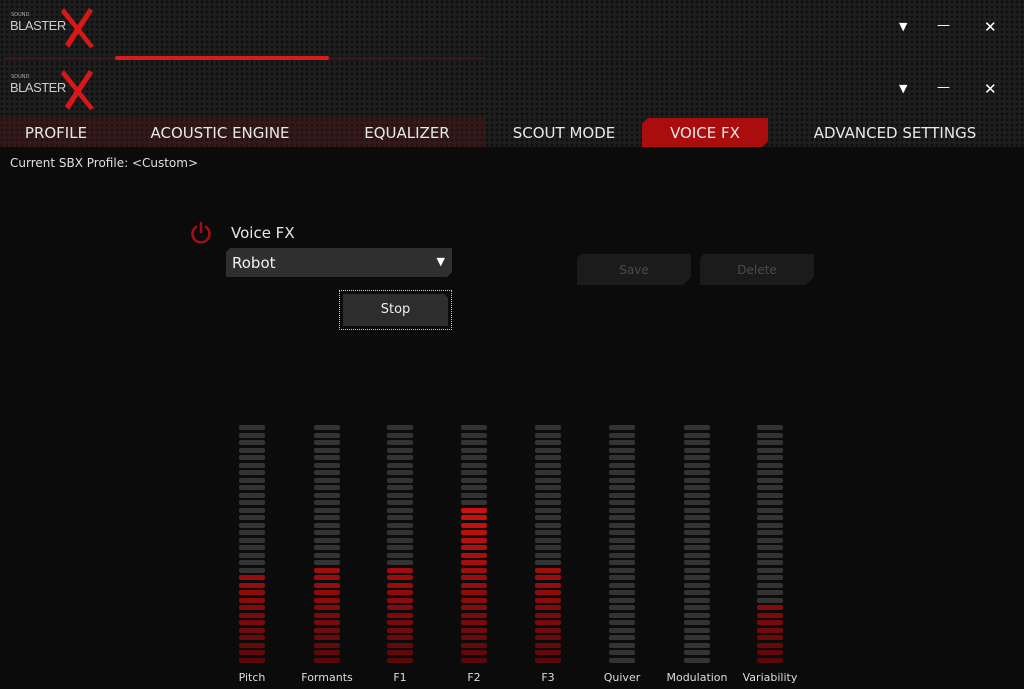 This screenshot has width=1024, height=689. I want to click on slider-variability, so click(770, 545).